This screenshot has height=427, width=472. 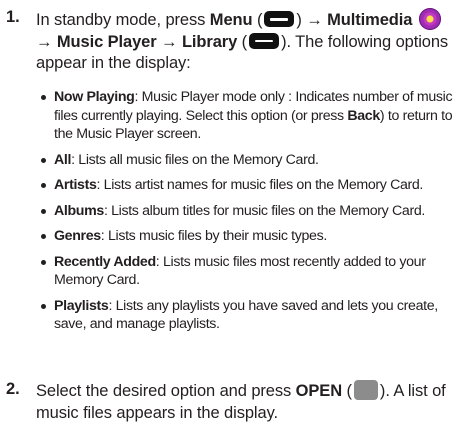 I want to click on multimedia-disc-icon, so click(x=429, y=19).